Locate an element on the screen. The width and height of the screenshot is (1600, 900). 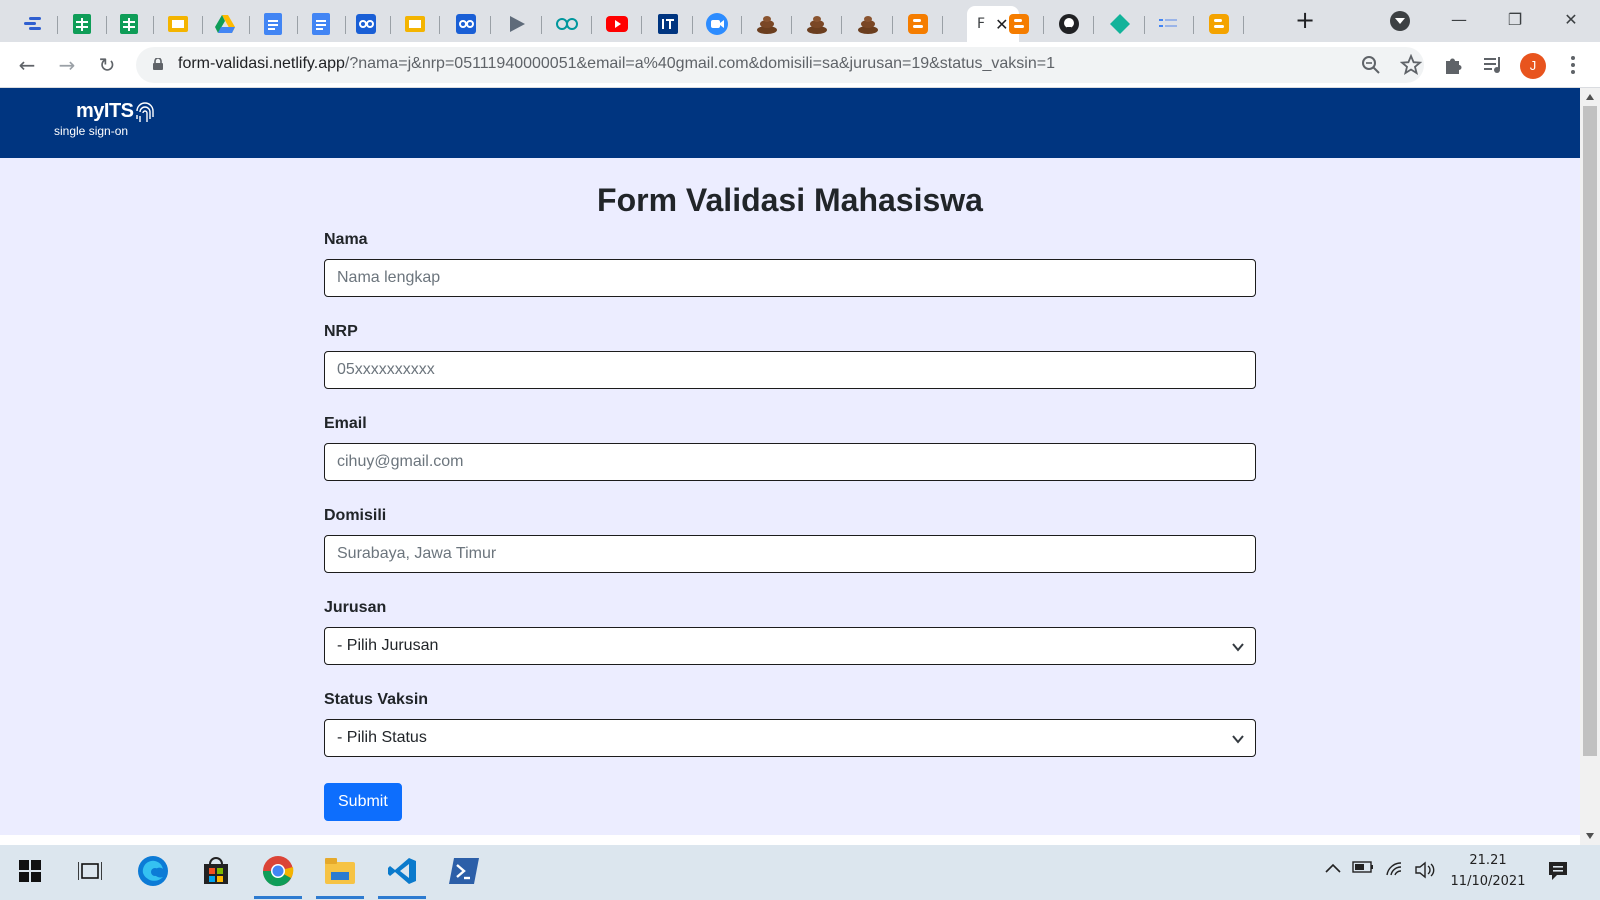
battery-icon is located at coordinates (1363, 872).